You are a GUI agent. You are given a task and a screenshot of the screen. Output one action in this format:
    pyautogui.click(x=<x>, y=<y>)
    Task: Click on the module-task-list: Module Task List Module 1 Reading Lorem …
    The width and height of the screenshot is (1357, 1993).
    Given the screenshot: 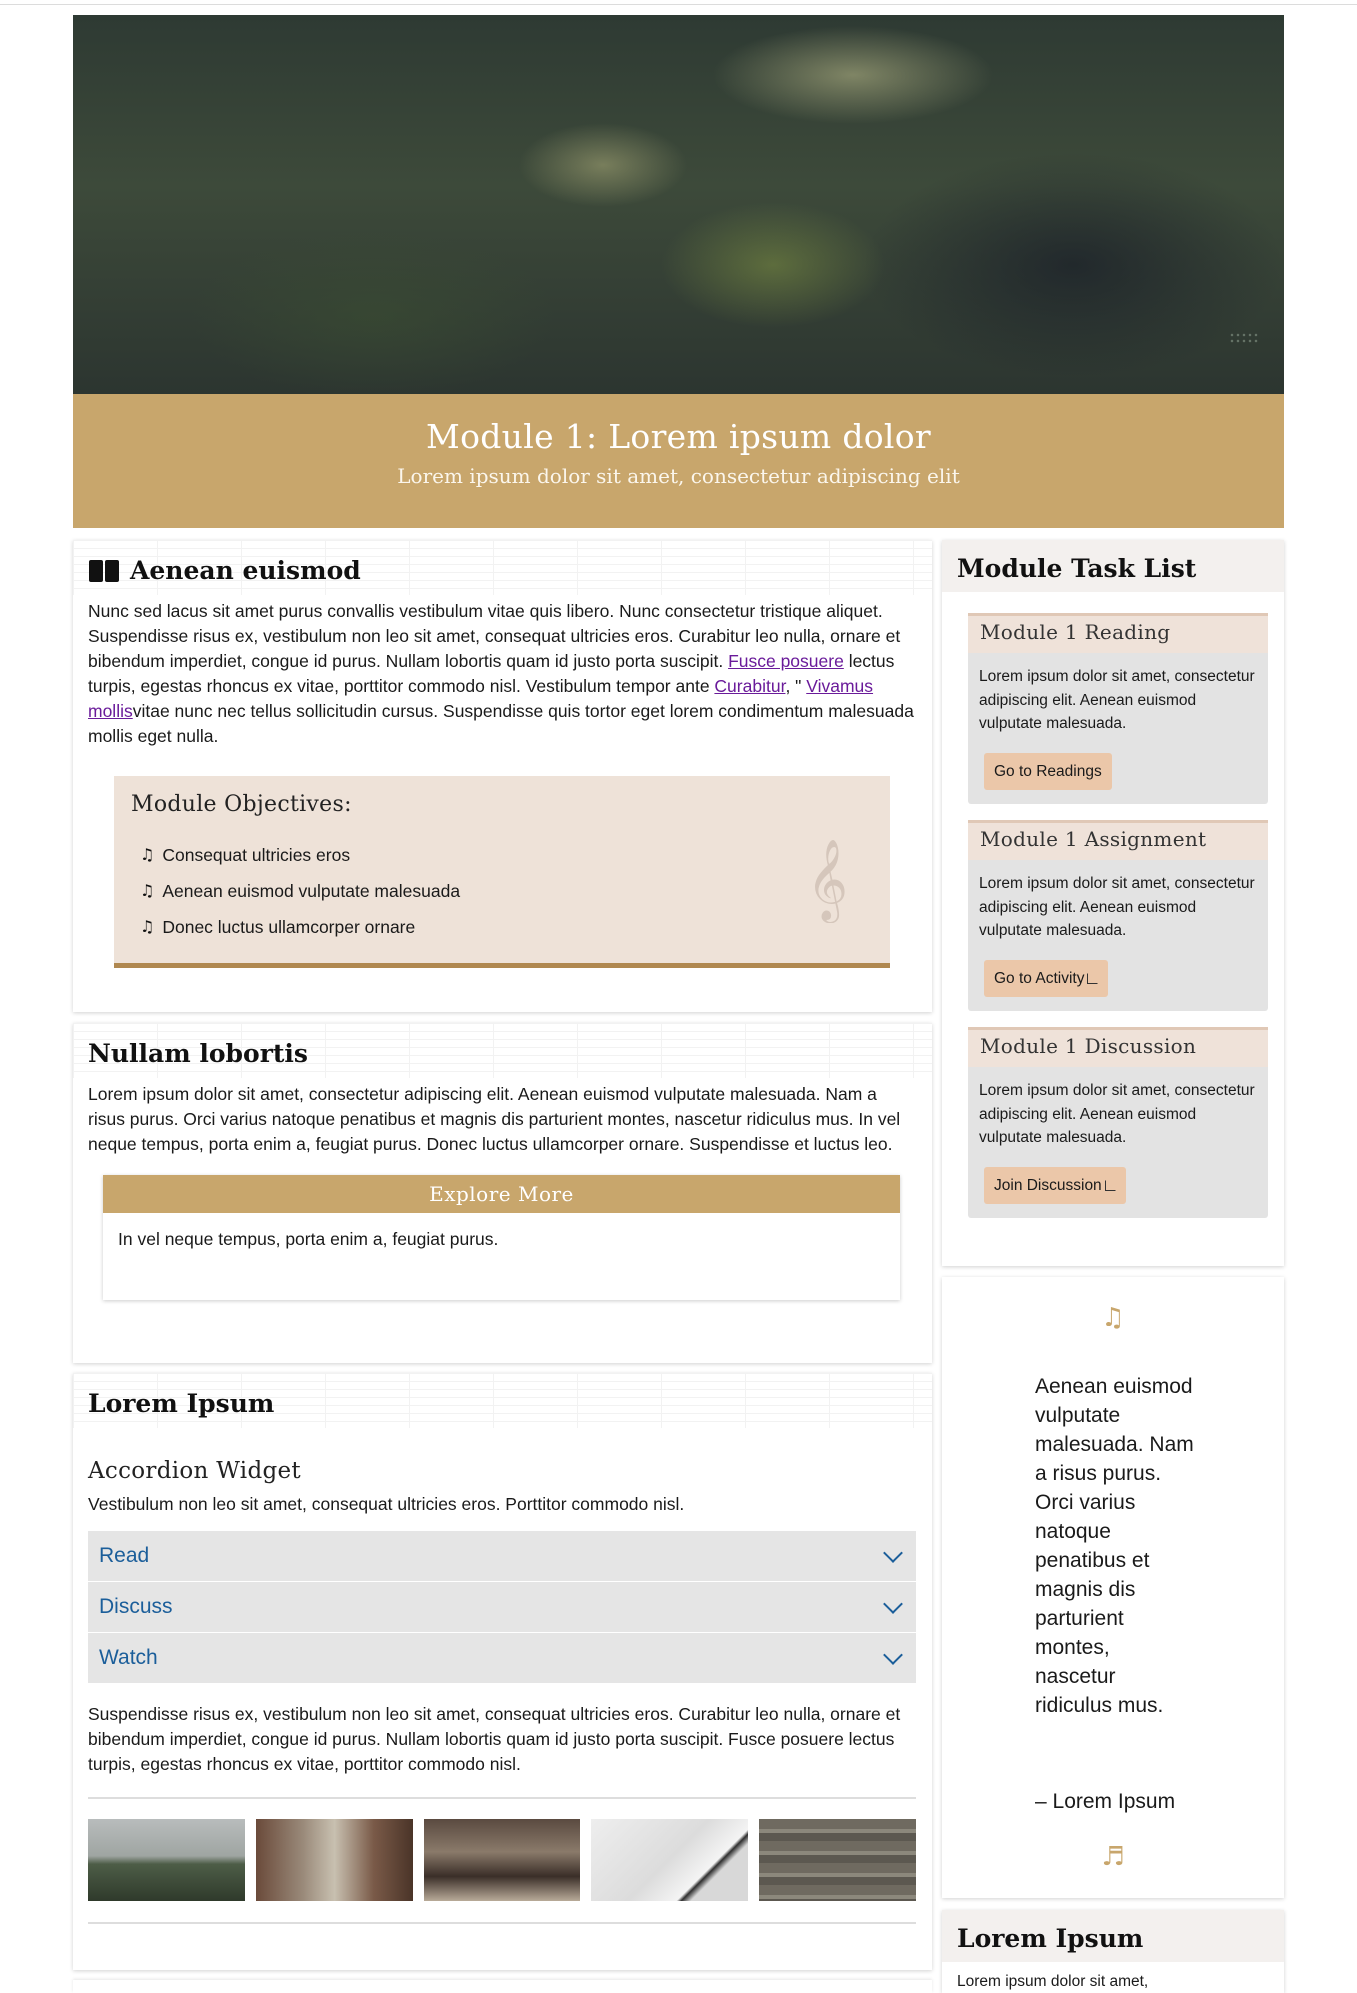 What is the action you would take?
    pyautogui.click(x=1113, y=903)
    